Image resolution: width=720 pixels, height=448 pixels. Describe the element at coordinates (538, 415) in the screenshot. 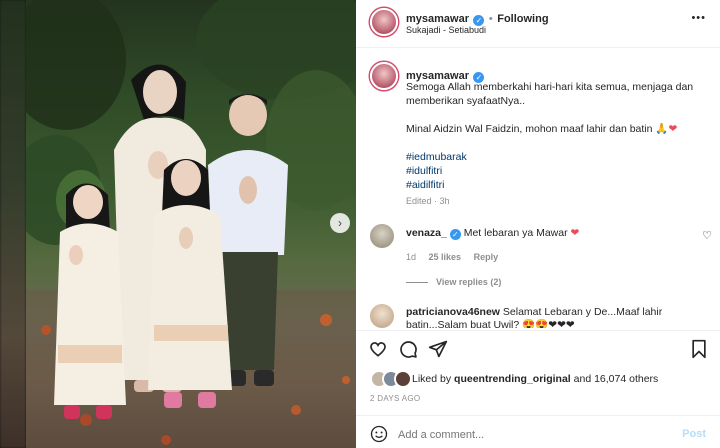

I see `divider` at that location.